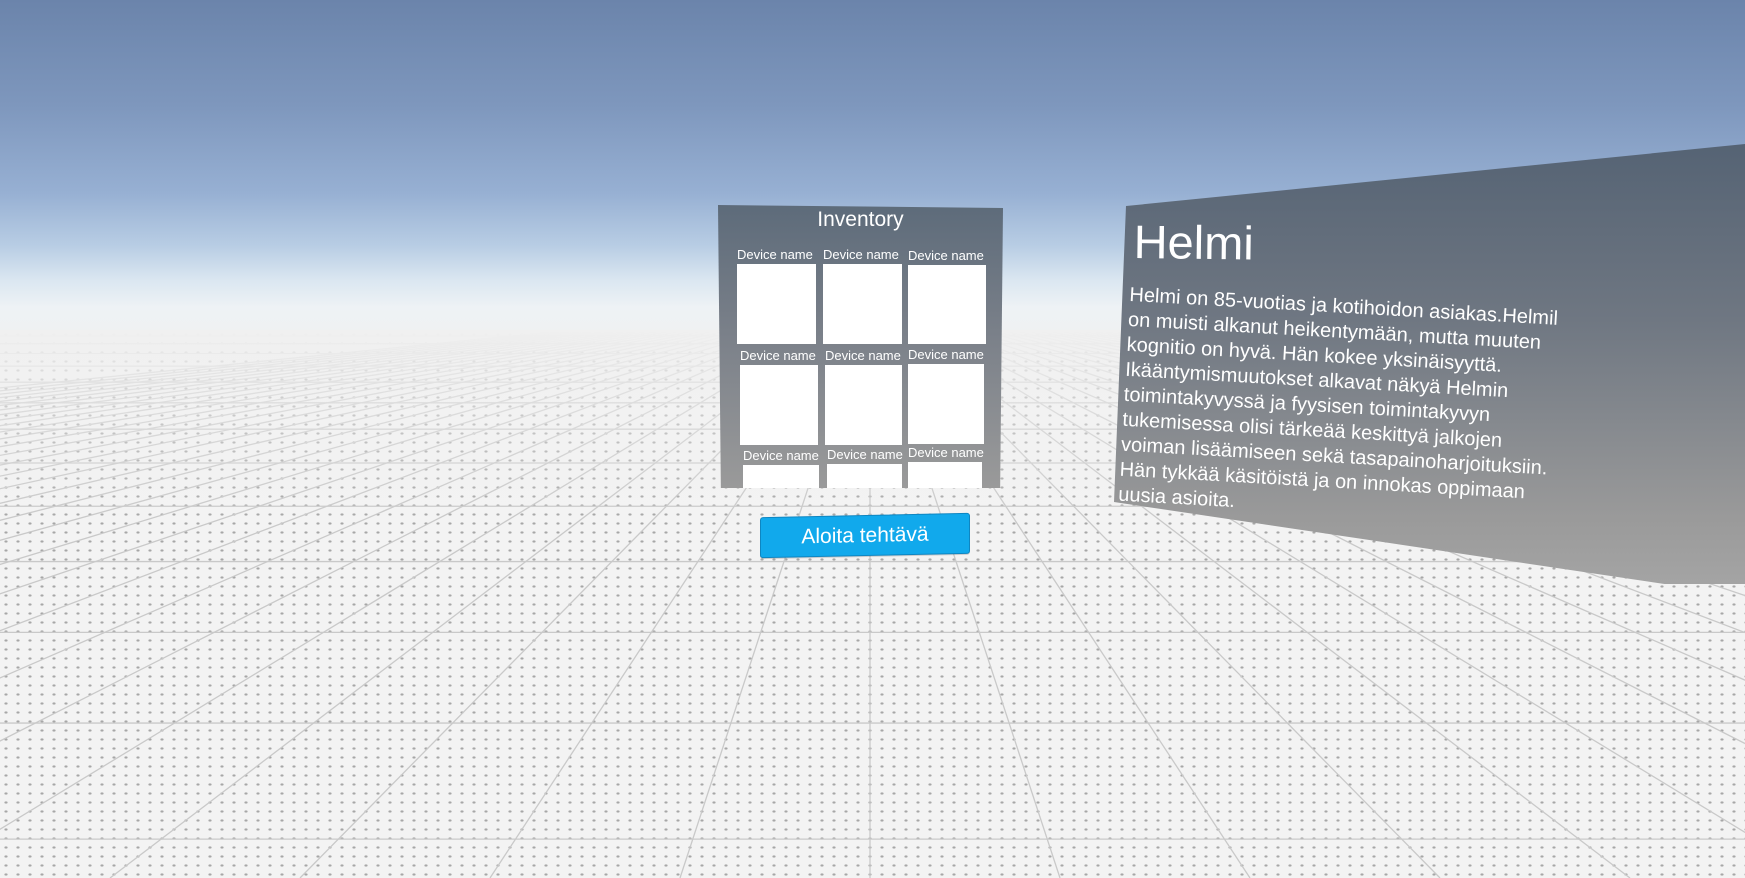 Image resolution: width=1745 pixels, height=878 pixels. I want to click on character-name: Helmi, so click(1194, 242).